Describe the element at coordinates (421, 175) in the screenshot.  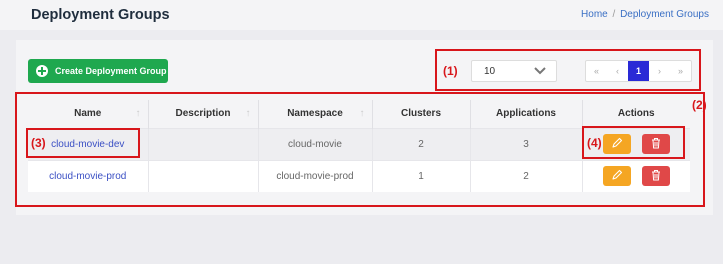
I see `row-clusters: 1` at that location.